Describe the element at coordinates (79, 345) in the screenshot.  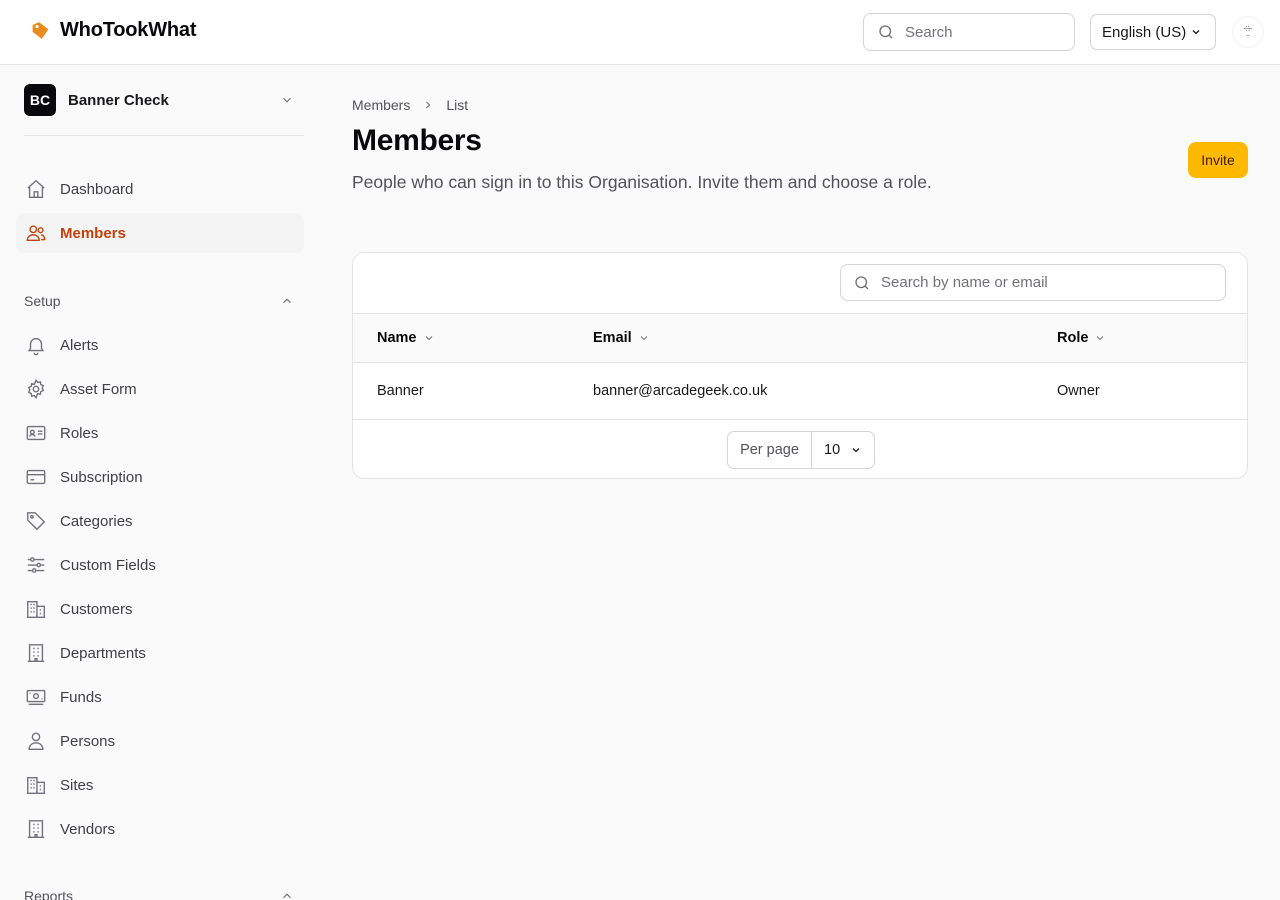
I see `sidebar-item-label: Alerts` at that location.